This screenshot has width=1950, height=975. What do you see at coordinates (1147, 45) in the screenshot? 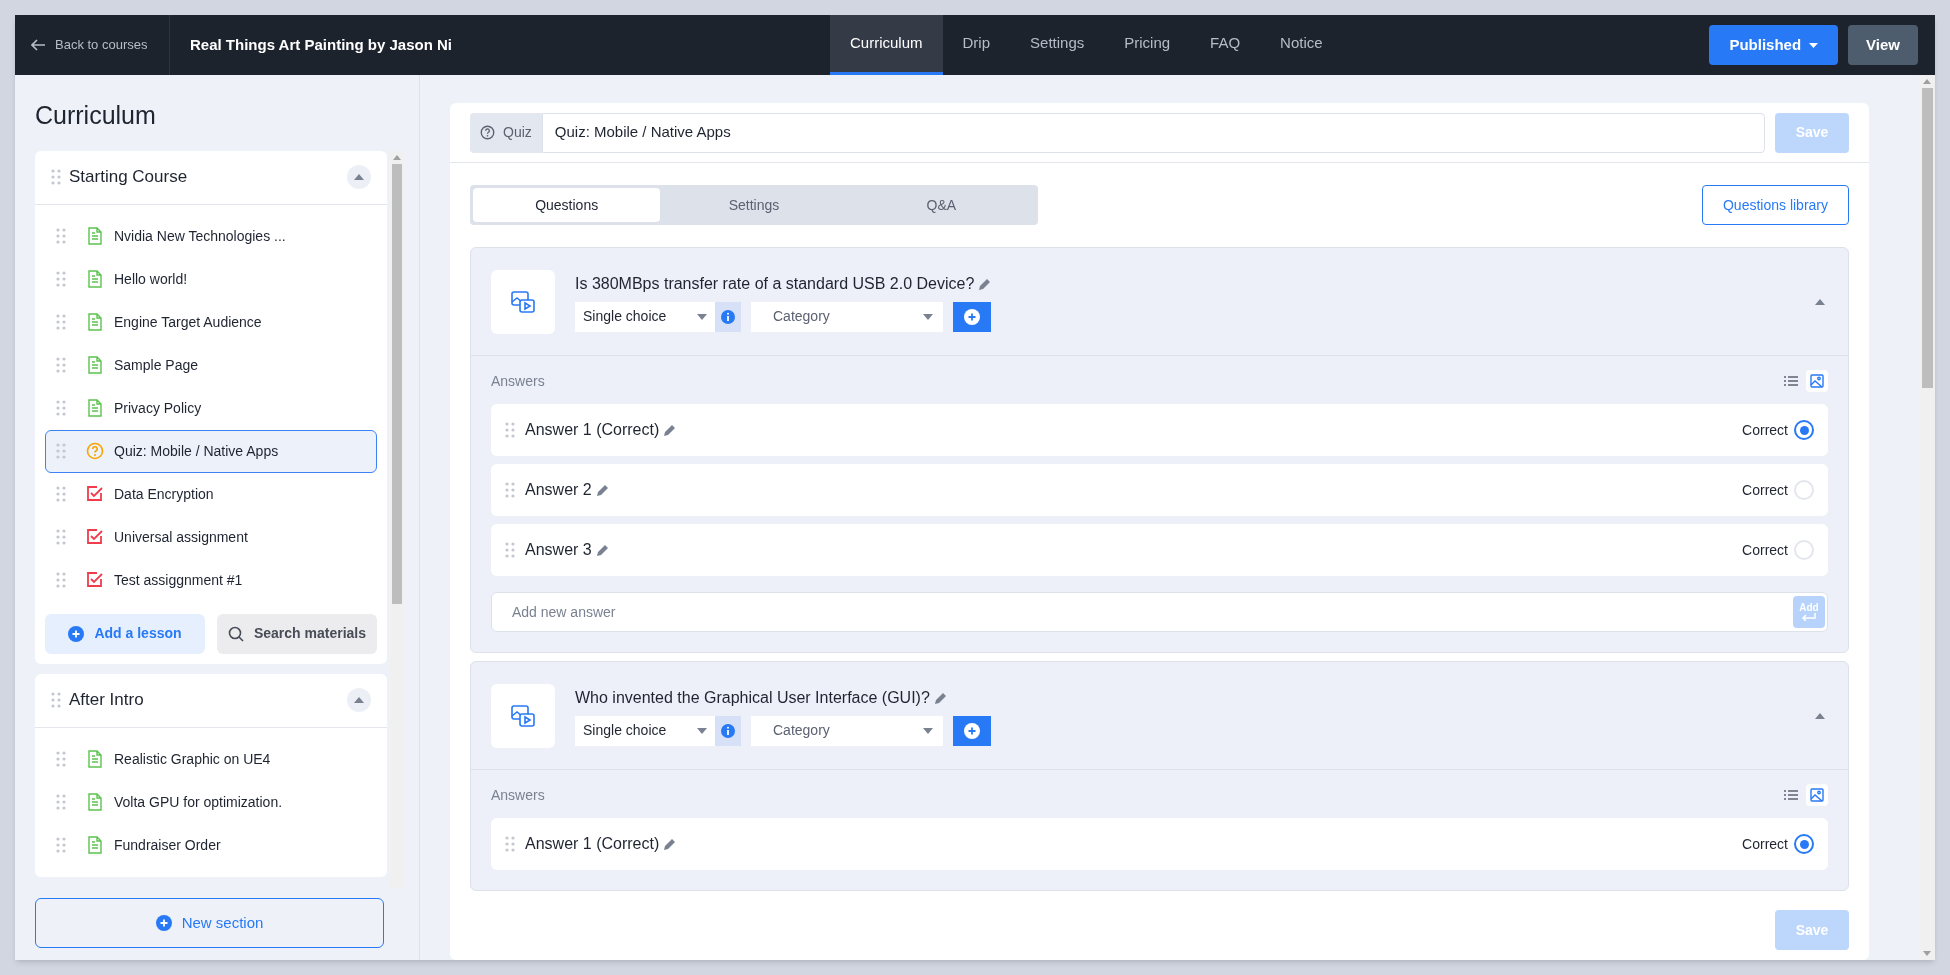
I see `nav-tab: Pricing` at bounding box center [1147, 45].